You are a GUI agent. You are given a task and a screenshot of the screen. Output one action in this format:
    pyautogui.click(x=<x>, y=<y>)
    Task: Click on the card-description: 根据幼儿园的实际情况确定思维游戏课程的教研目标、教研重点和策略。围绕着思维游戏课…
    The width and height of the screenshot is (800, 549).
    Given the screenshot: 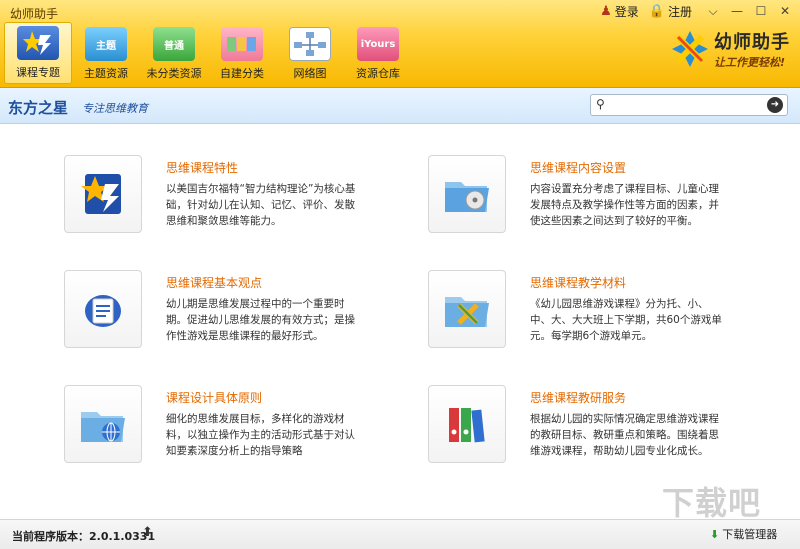 What is the action you would take?
    pyautogui.click(x=624, y=435)
    